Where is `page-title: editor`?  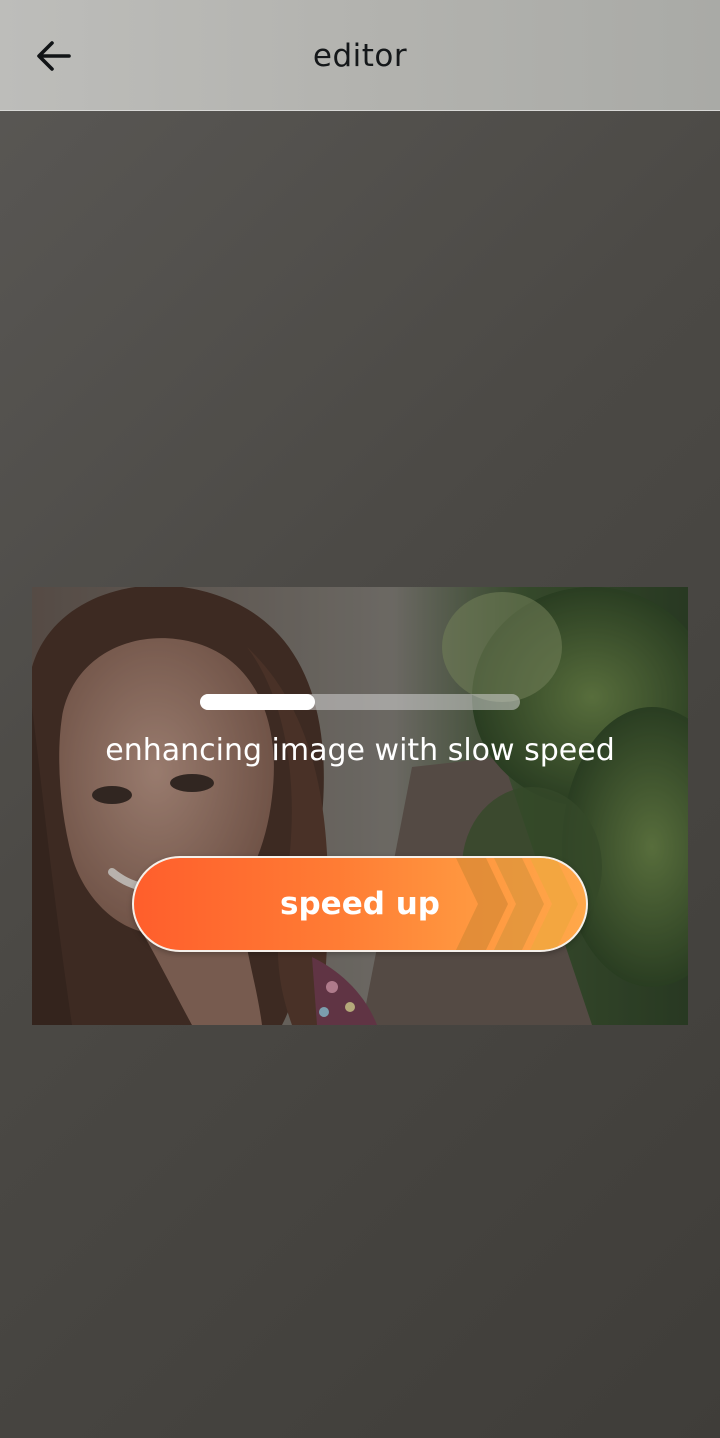 page-title: editor is located at coordinates (360, 55).